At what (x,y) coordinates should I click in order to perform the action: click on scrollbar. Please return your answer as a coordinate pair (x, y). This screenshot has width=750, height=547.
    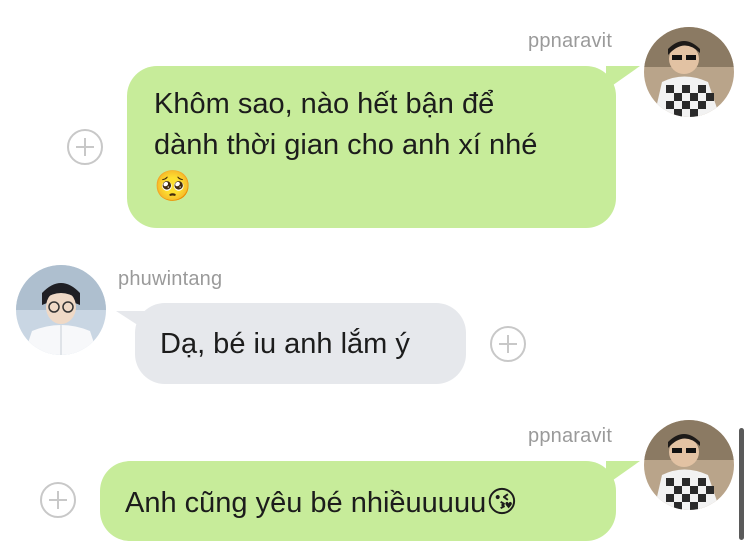
    Looking at the image, I should click on (741, 484).